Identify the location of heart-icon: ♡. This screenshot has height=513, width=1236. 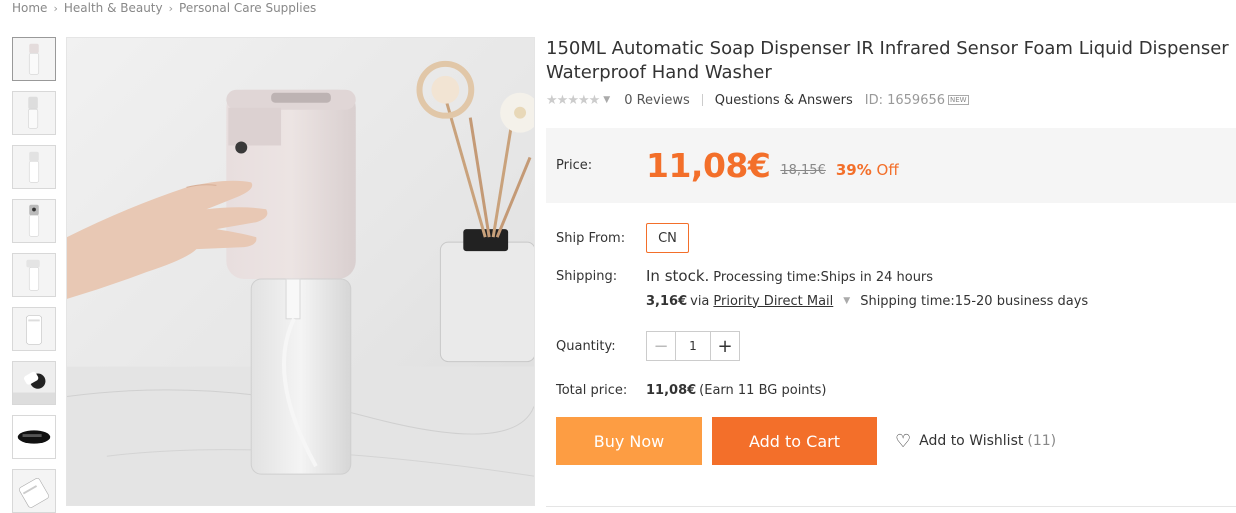
(903, 441).